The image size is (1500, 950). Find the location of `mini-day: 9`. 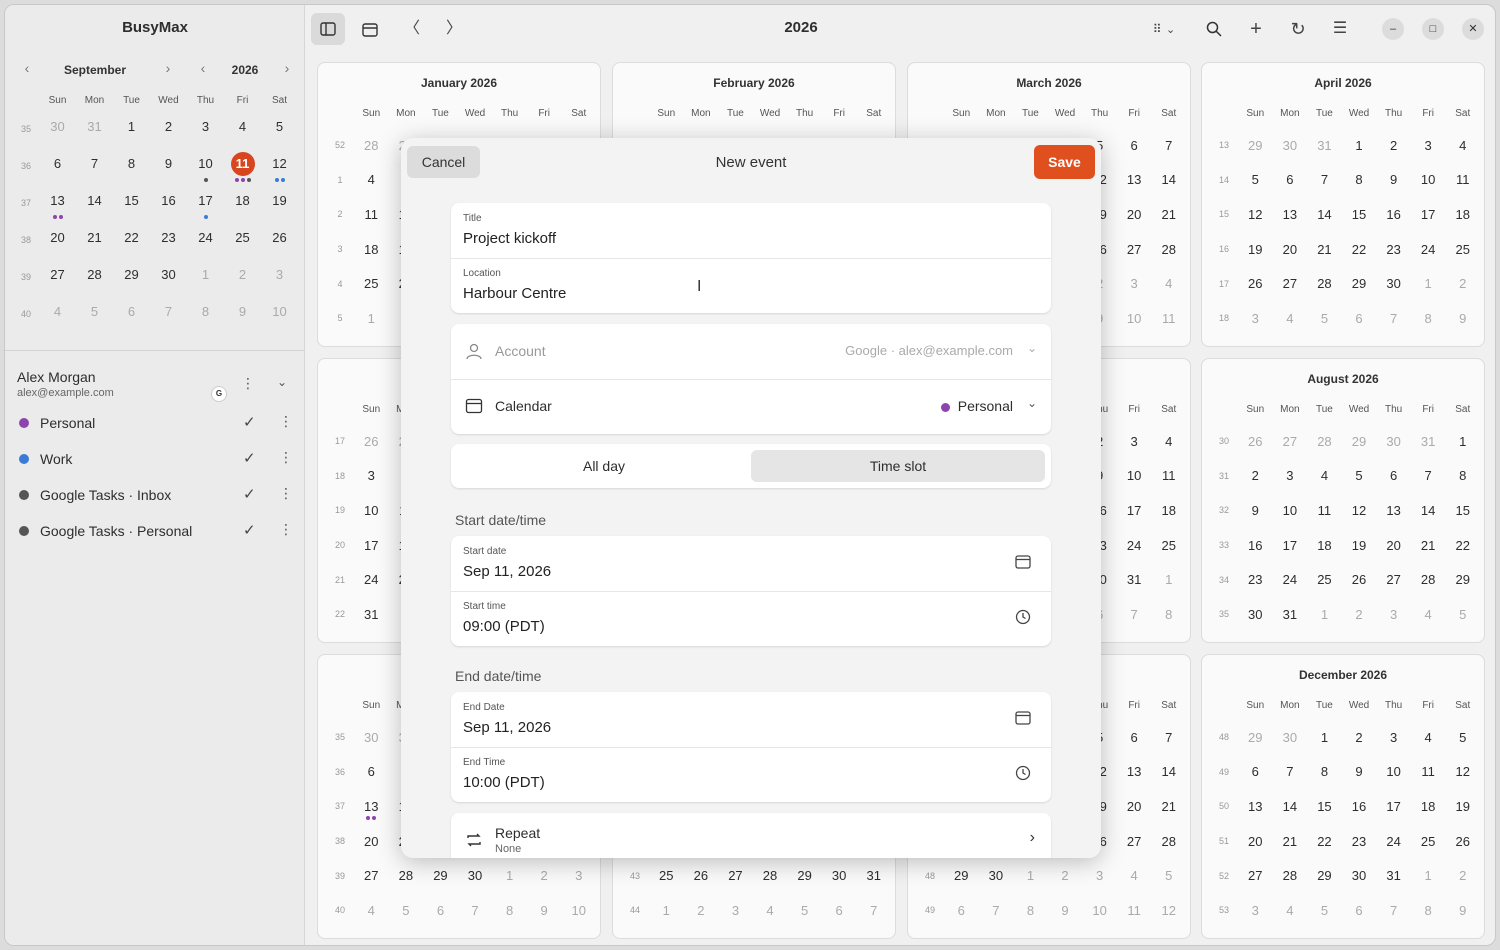

mini-day: 9 is located at coordinates (242, 314).